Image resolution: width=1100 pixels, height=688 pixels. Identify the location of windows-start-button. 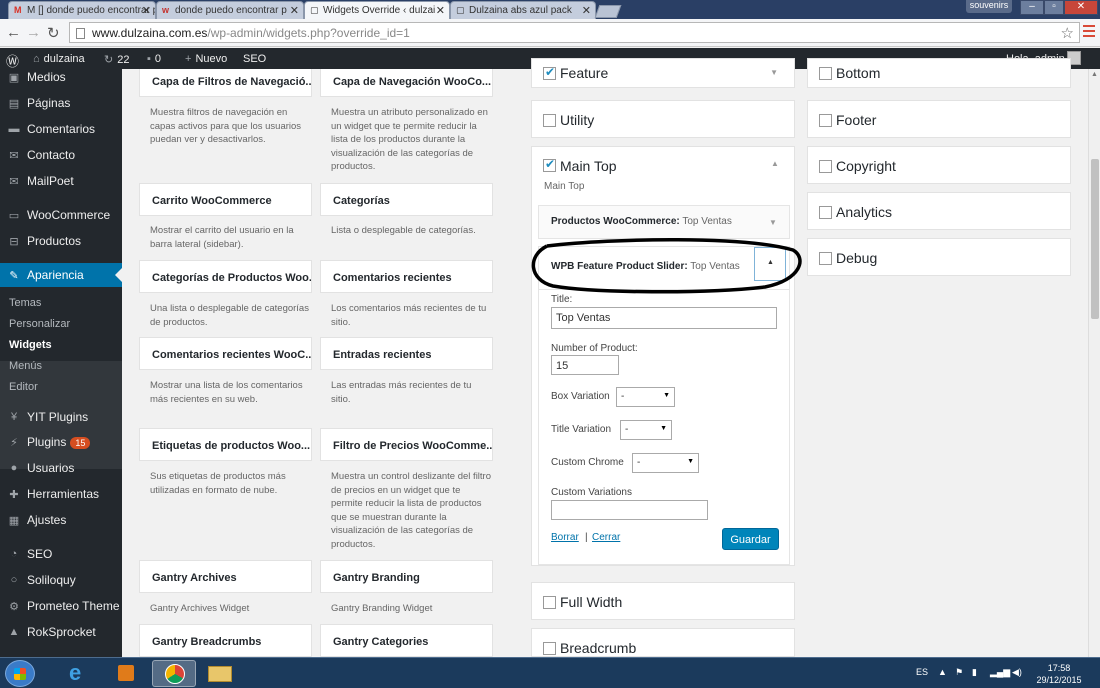
(20, 673).